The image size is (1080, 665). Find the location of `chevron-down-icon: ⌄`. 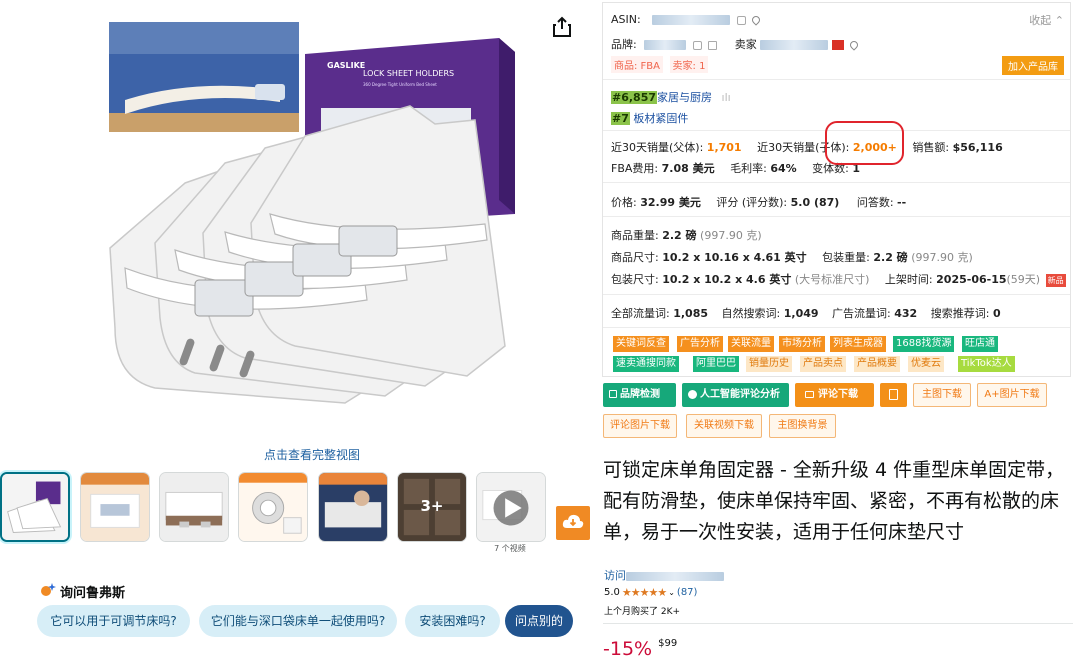

chevron-down-icon: ⌄ is located at coordinates (671, 592).